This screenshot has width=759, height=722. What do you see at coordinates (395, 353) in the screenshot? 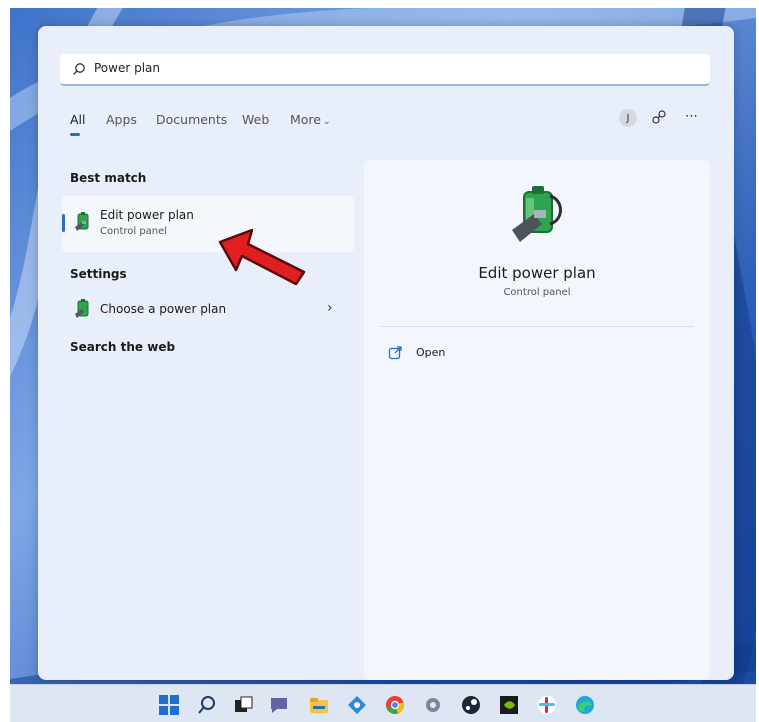
I see `open-external-icon` at bounding box center [395, 353].